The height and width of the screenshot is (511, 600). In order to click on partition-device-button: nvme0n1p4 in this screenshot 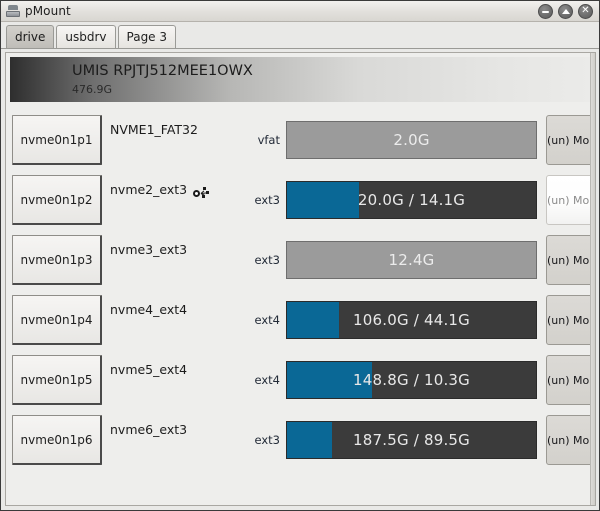, I will do `click(57, 320)`.